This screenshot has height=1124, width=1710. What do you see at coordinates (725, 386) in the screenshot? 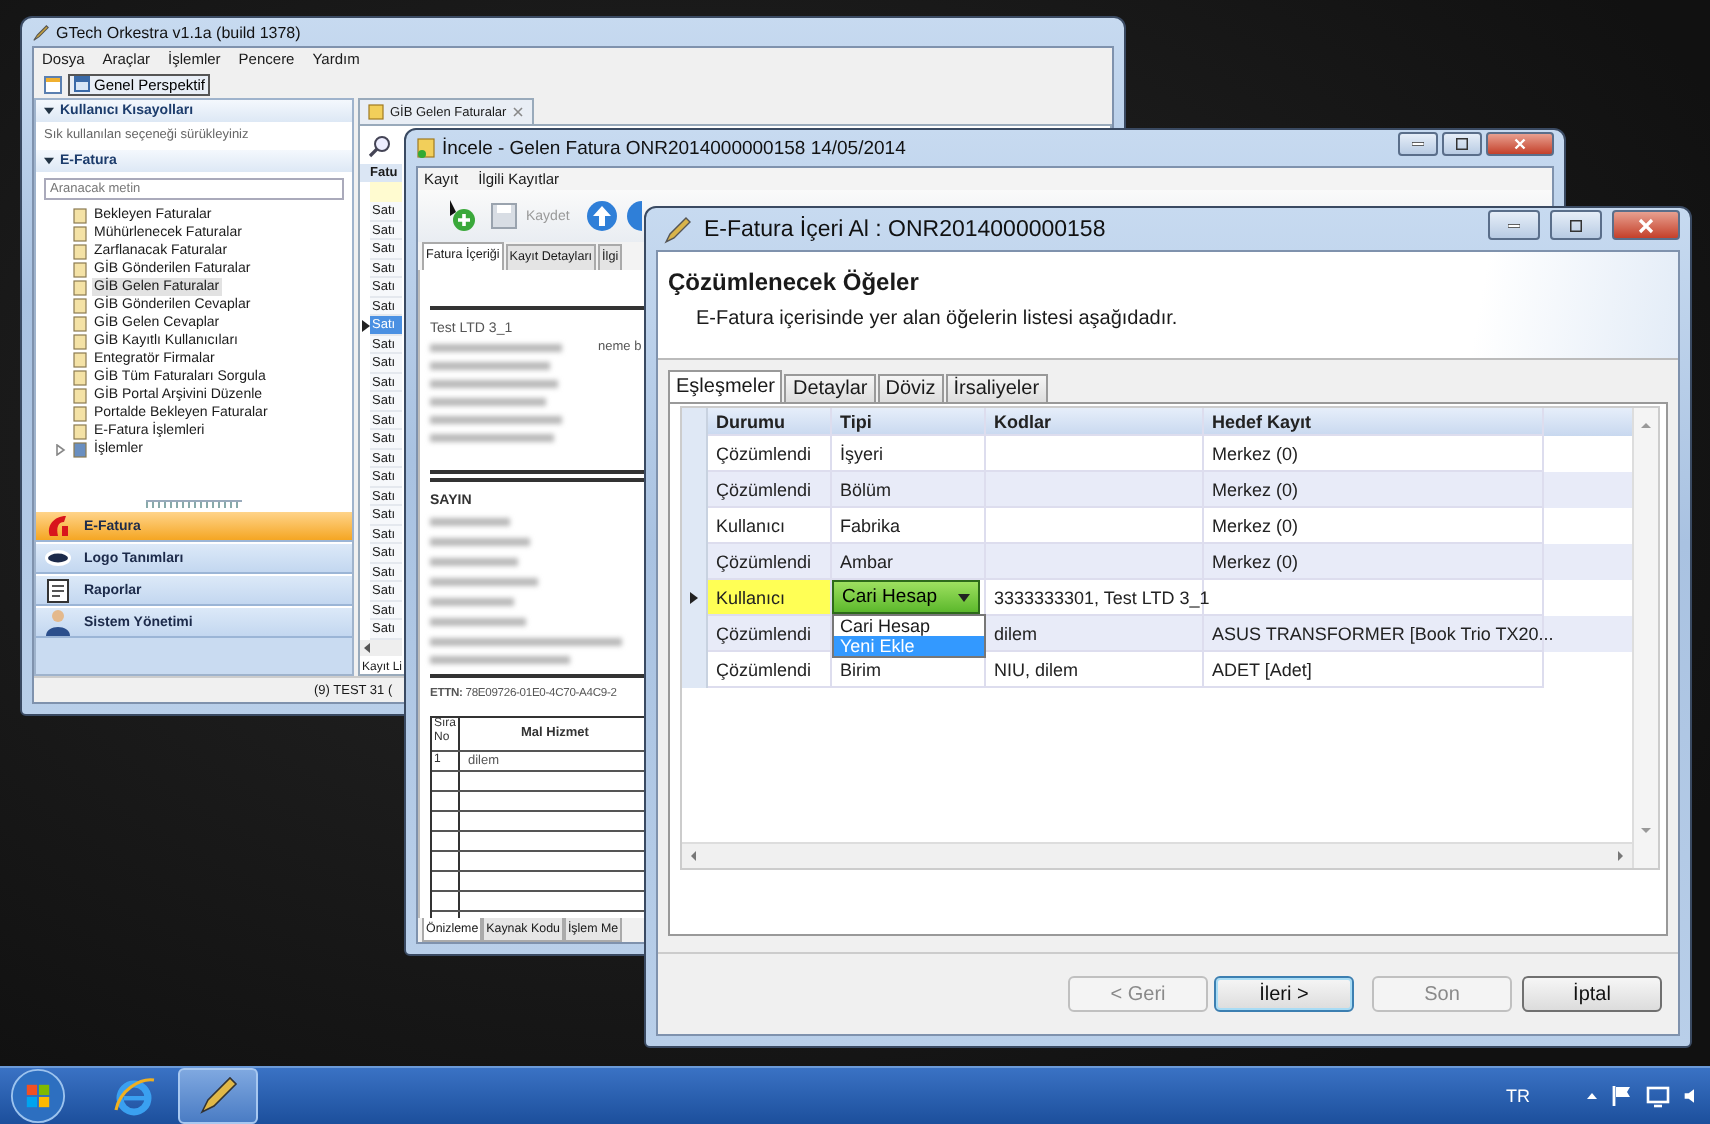
I see `tab: Eşleşmeler` at bounding box center [725, 386].